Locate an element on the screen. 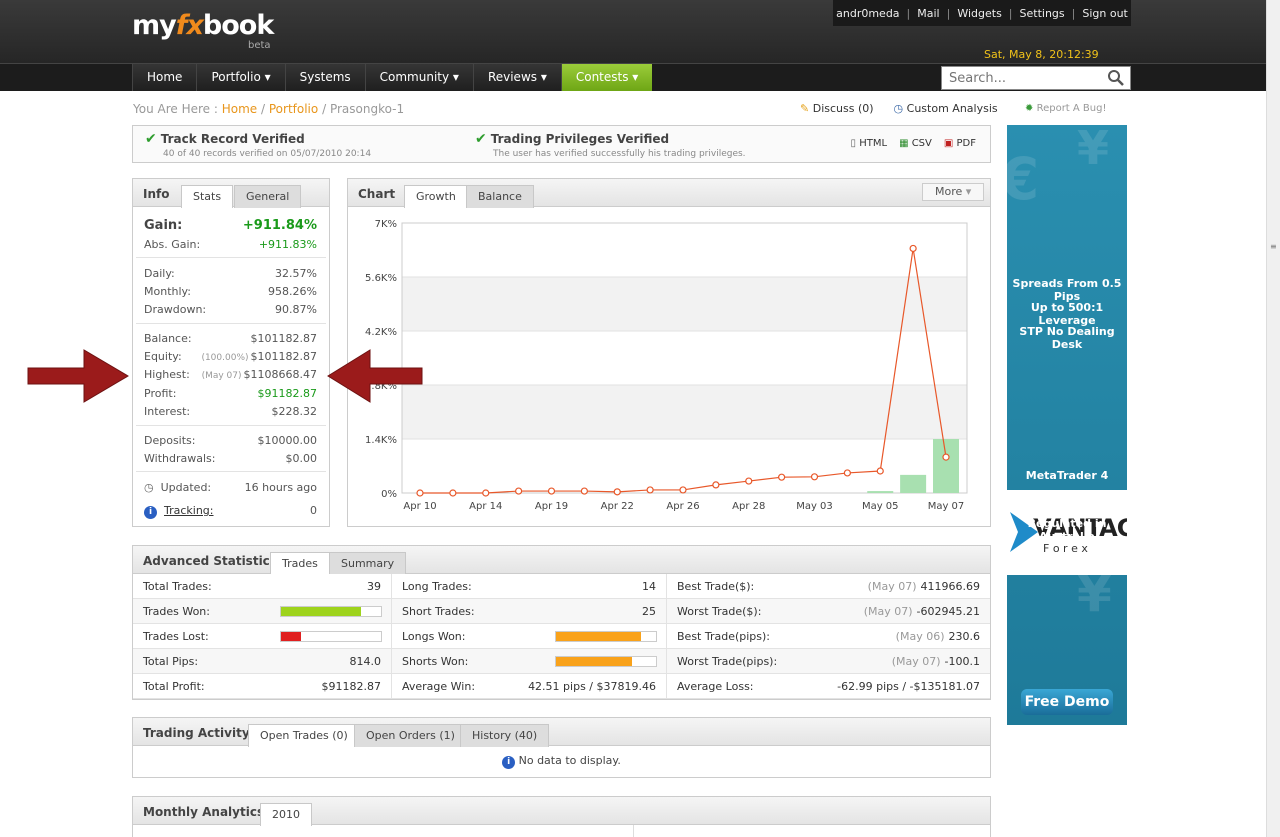 The width and height of the screenshot is (1280, 837). stat-number: 25 is located at coordinates (649, 611).